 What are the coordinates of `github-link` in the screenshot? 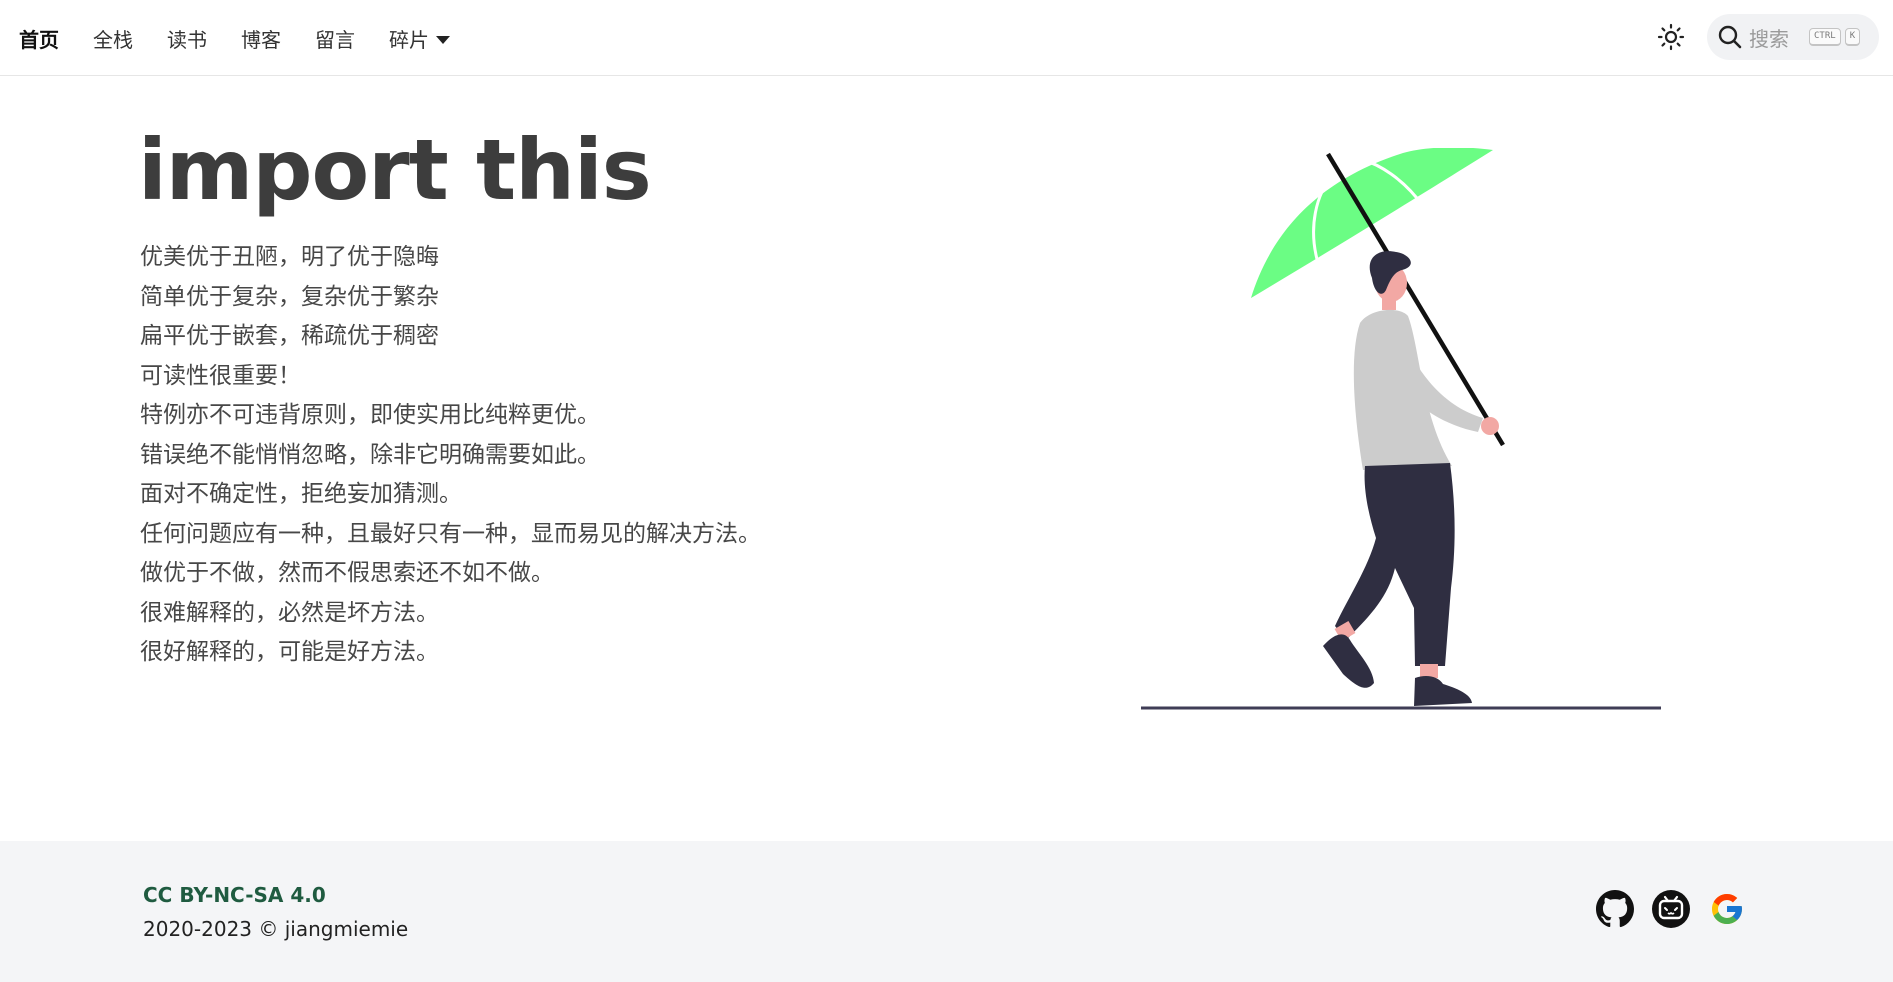 It's located at (1615, 909).